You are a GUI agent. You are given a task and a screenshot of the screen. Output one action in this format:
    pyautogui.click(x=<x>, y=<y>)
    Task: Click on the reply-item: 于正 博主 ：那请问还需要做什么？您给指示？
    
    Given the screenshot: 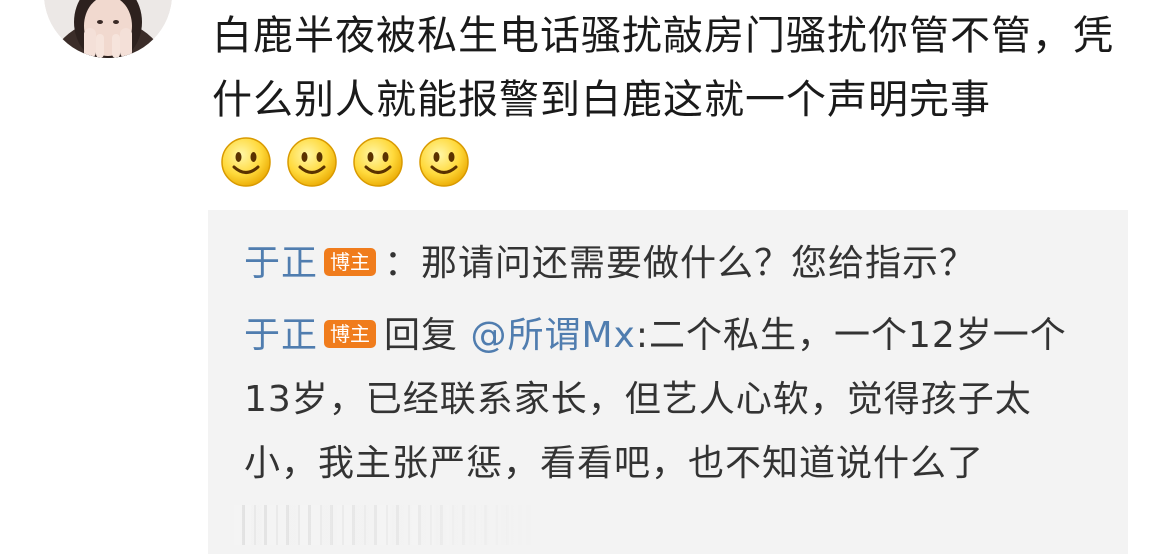 What is the action you would take?
    pyautogui.click(x=674, y=264)
    